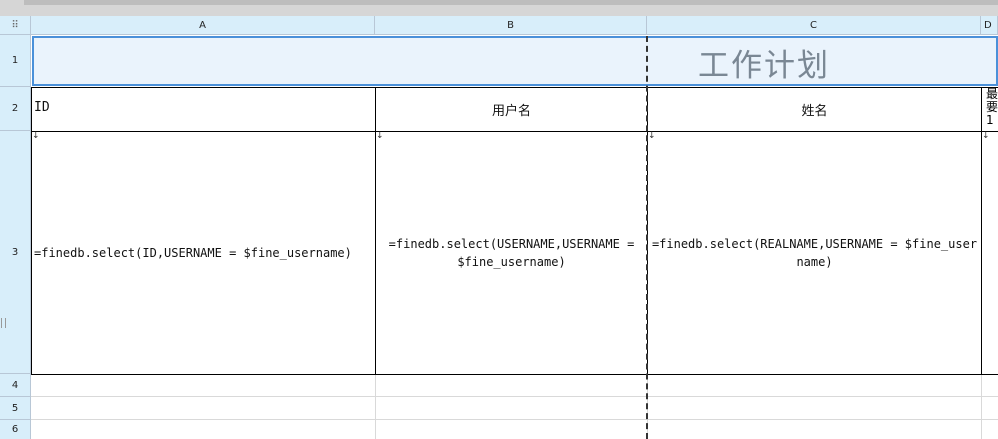  What do you see at coordinates (764, 66) in the screenshot?
I see `report-title: 工作计划` at bounding box center [764, 66].